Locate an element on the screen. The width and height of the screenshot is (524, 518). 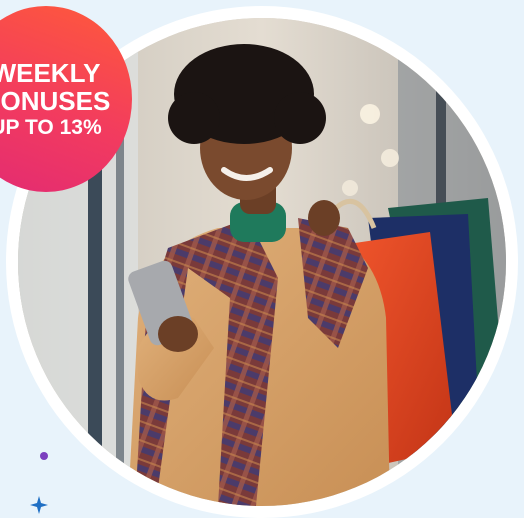
badge-line-1: WEEKLY is located at coordinates (50, 72).